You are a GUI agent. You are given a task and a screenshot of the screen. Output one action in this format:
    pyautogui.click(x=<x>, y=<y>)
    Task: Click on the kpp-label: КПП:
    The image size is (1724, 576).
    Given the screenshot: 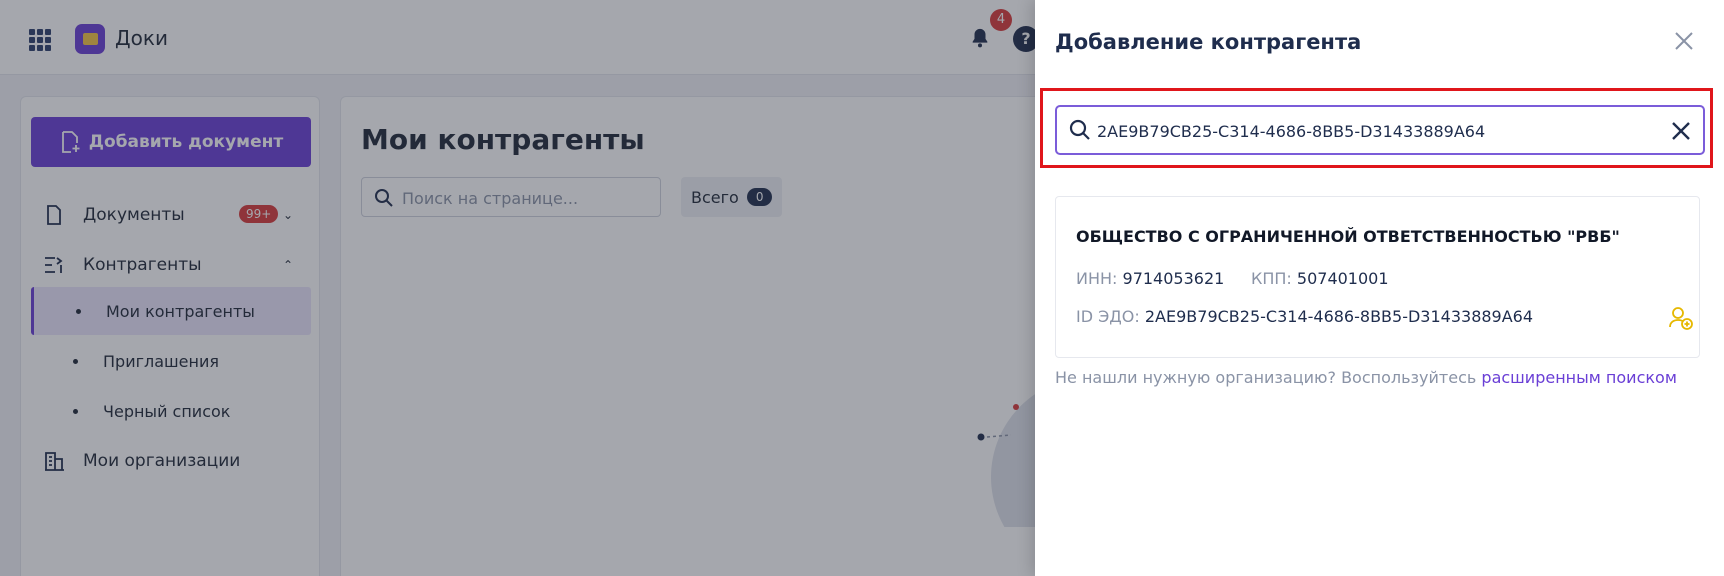 What is the action you would take?
    pyautogui.click(x=1271, y=278)
    